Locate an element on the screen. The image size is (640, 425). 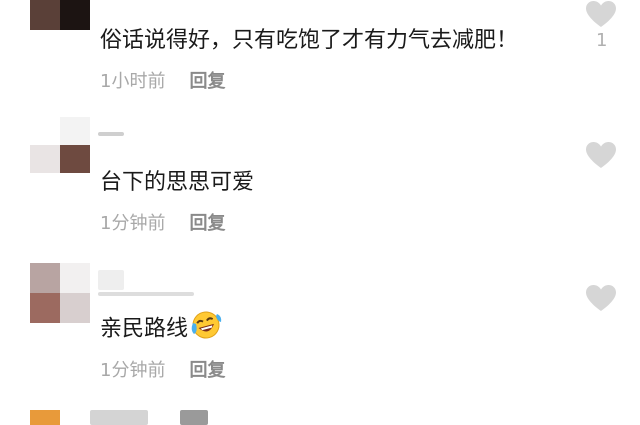
comment-text-body: 亲民路线 is located at coordinates (144, 329).